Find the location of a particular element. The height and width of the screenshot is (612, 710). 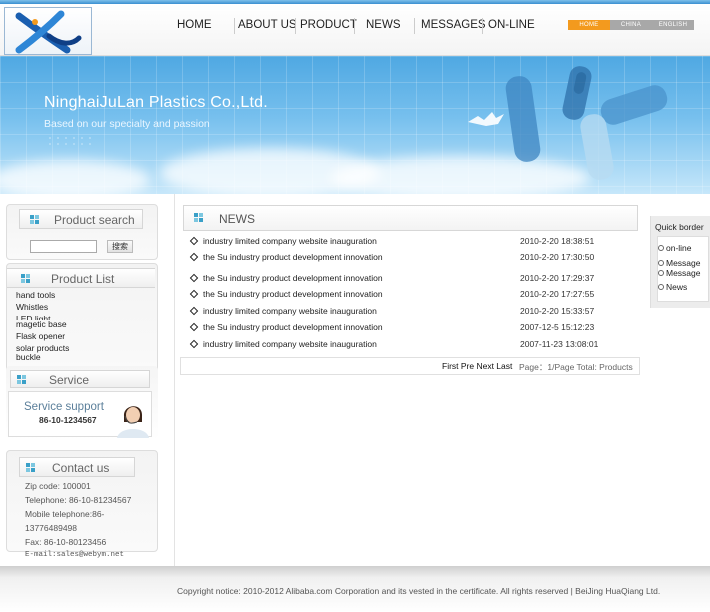

service-support-card: Service support 86-10-1234567 is located at coordinates (80, 414).